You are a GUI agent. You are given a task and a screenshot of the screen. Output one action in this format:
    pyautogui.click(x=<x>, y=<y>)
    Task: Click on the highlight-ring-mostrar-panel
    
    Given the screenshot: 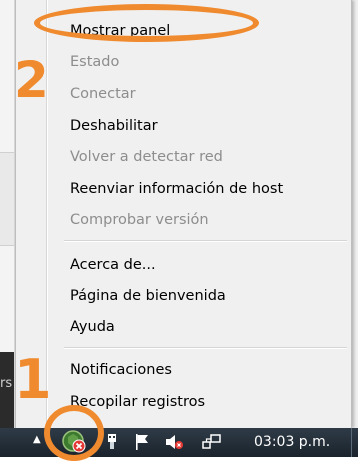 What is the action you would take?
    pyautogui.click(x=146, y=23)
    